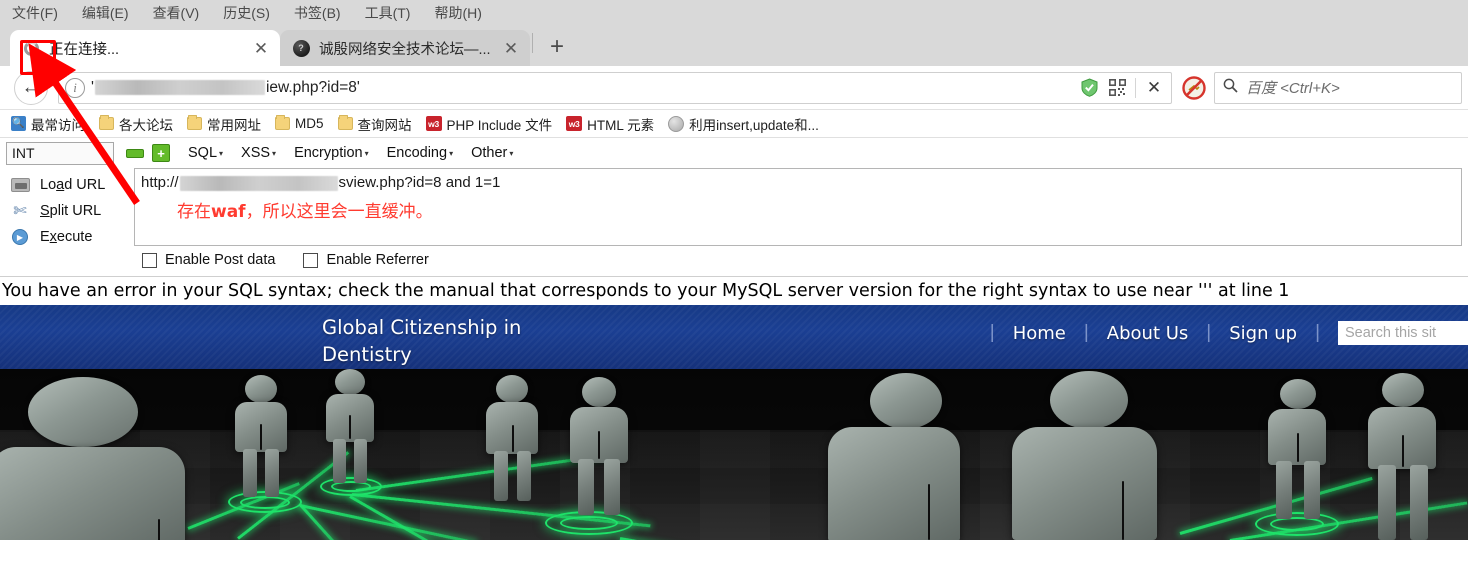 Image resolution: width=1468 pixels, height=579 pixels. I want to click on forum-favicon: ?, so click(301, 48).